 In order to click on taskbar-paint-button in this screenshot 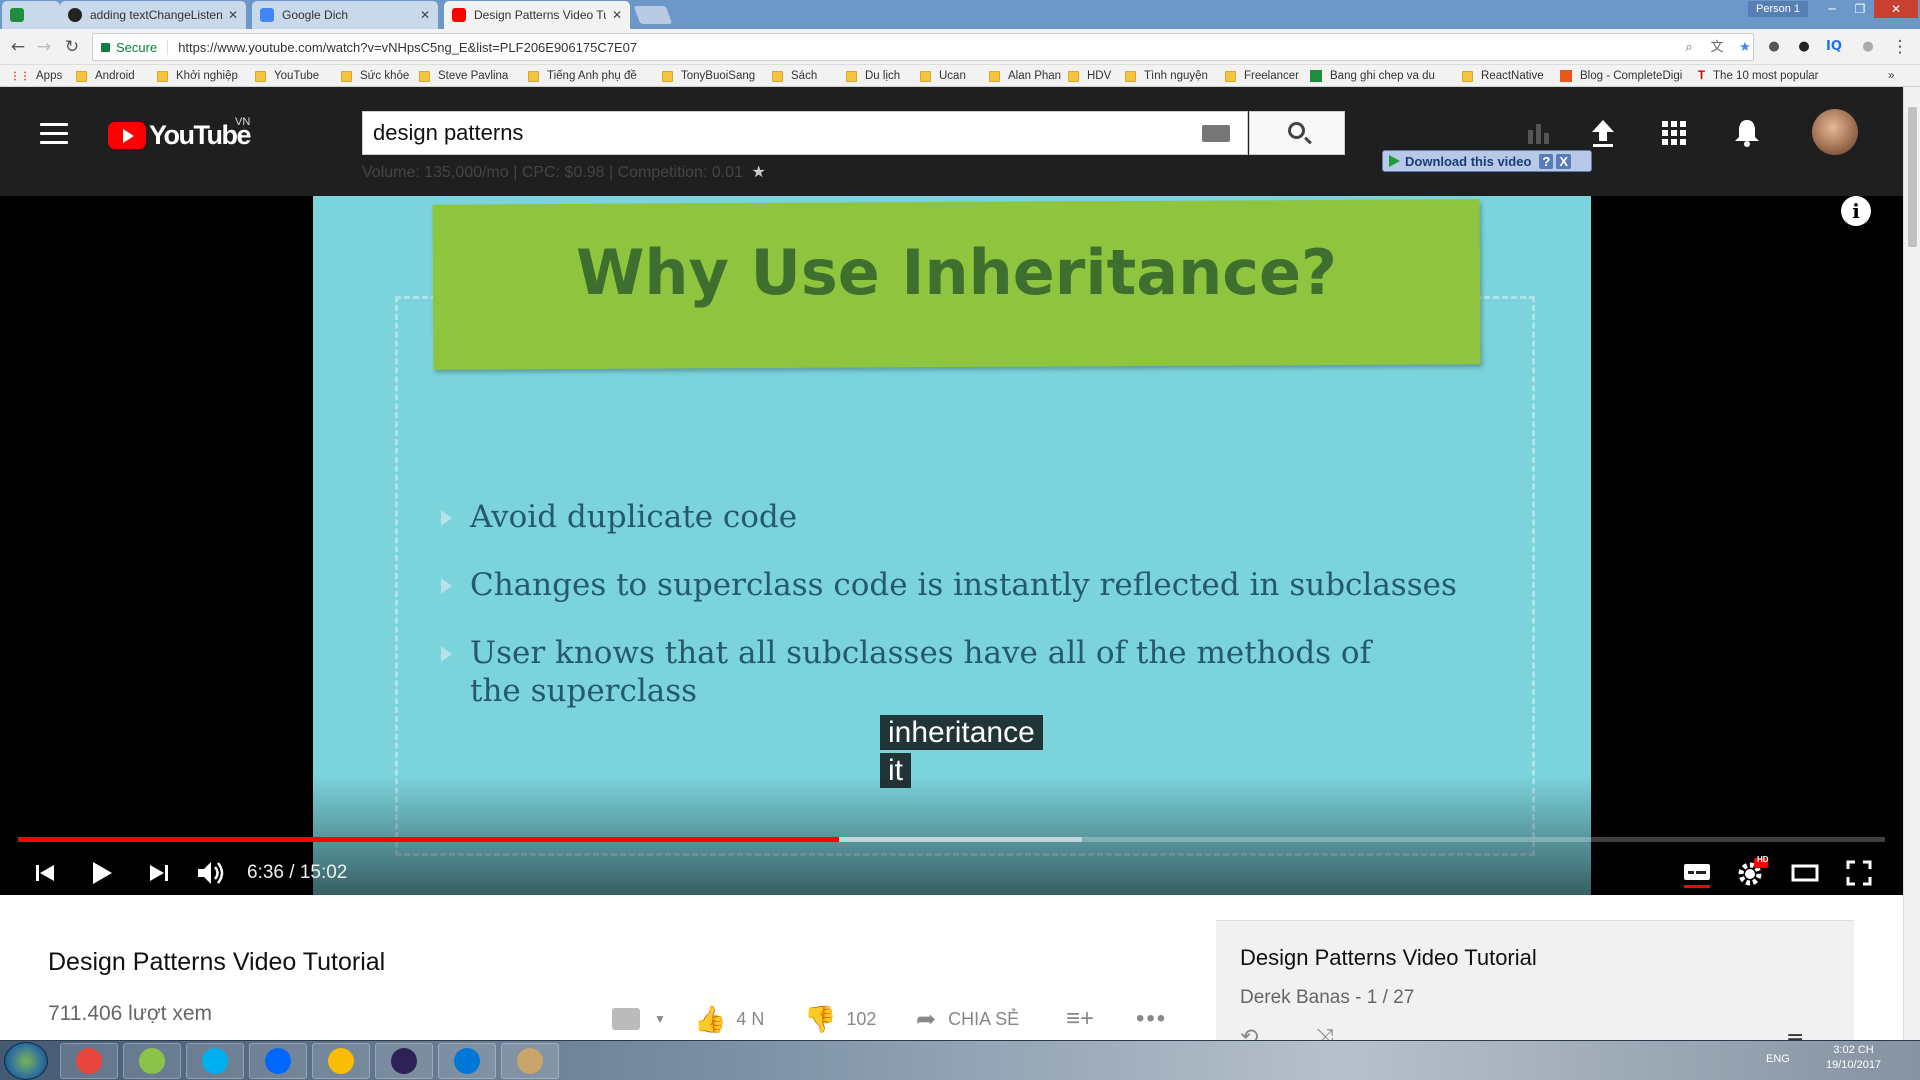, I will do `click(530, 1061)`.